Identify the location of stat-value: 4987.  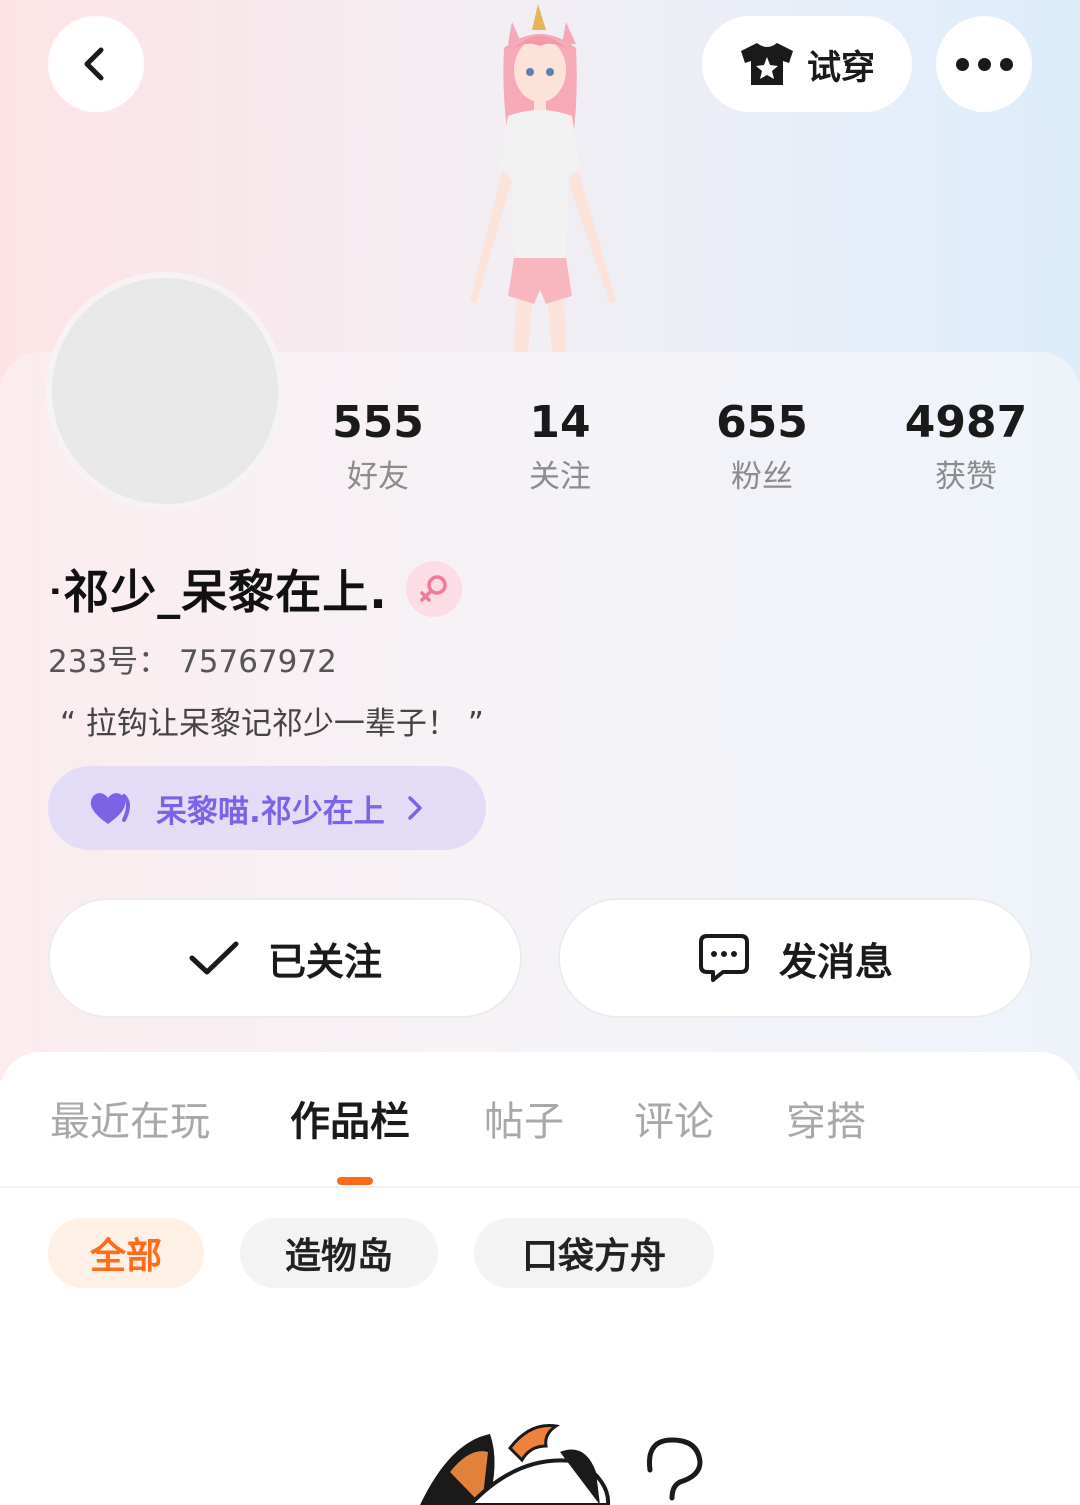
(966, 422).